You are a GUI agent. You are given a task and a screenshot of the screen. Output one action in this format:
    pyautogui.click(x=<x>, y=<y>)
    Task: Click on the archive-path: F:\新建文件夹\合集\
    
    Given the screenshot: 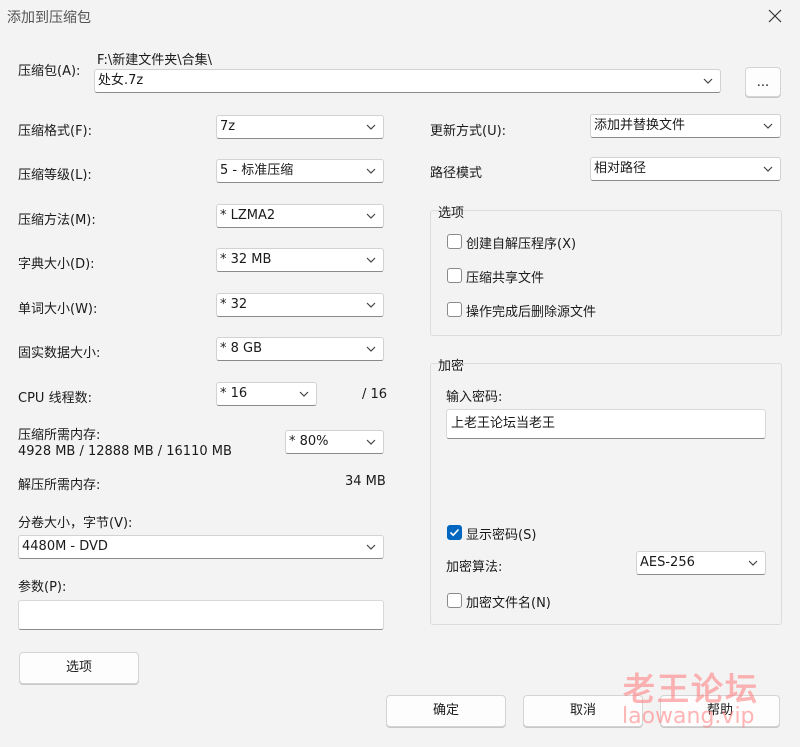 What is the action you would take?
    pyautogui.click(x=154, y=60)
    